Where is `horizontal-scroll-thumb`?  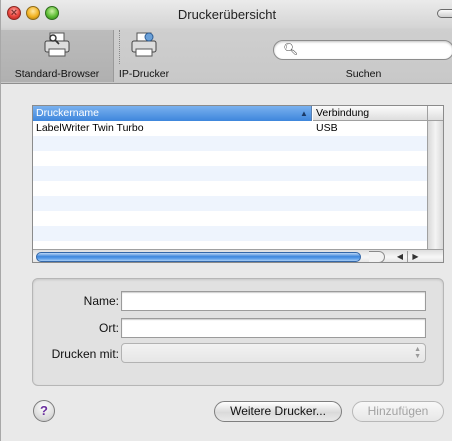 horizontal-scroll-thumb is located at coordinates (198, 257).